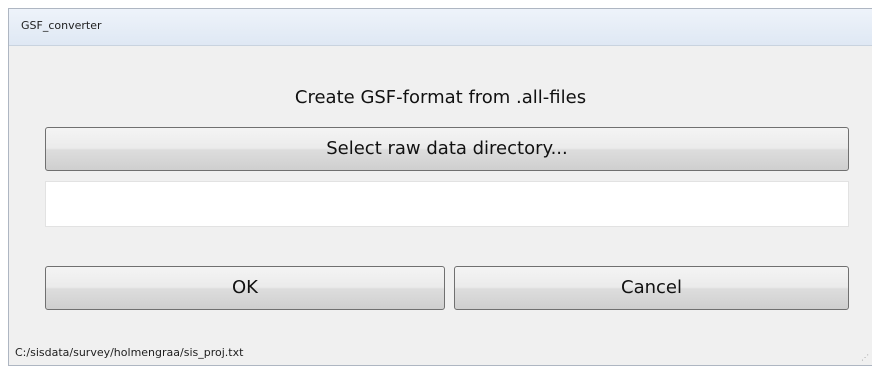 This screenshot has height=371, width=873. What do you see at coordinates (61, 25) in the screenshot?
I see `window-title: GSF_converter` at bounding box center [61, 25].